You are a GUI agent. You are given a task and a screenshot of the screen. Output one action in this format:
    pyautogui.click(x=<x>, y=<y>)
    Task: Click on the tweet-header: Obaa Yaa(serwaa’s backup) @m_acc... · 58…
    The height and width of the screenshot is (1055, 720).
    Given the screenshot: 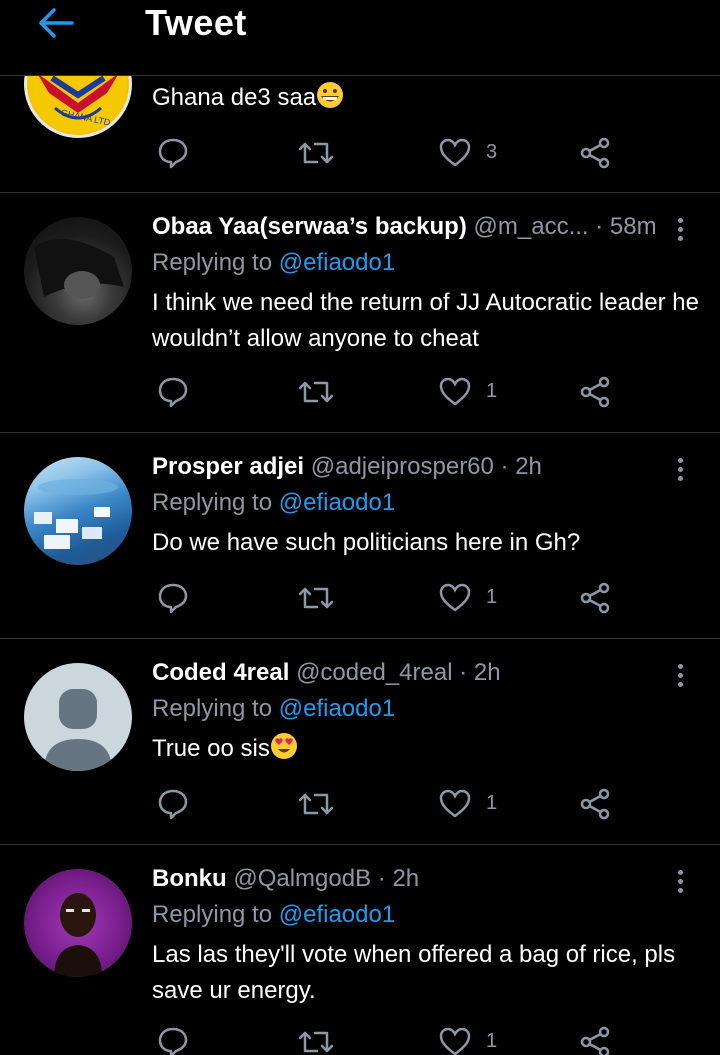 What is the action you would take?
    pyautogui.click(x=404, y=227)
    